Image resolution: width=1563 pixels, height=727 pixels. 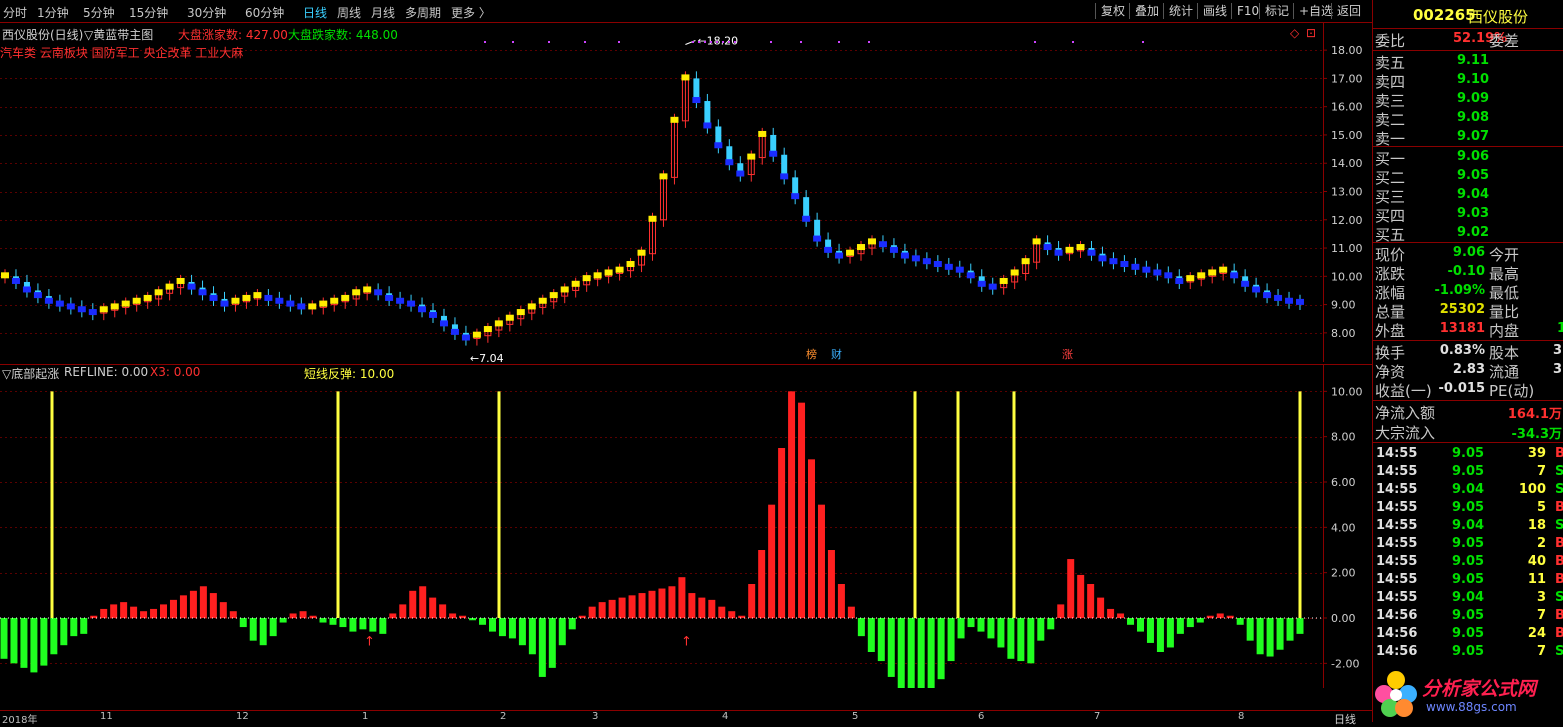 I want to click on period-tab: 60分钟, so click(x=264, y=12).